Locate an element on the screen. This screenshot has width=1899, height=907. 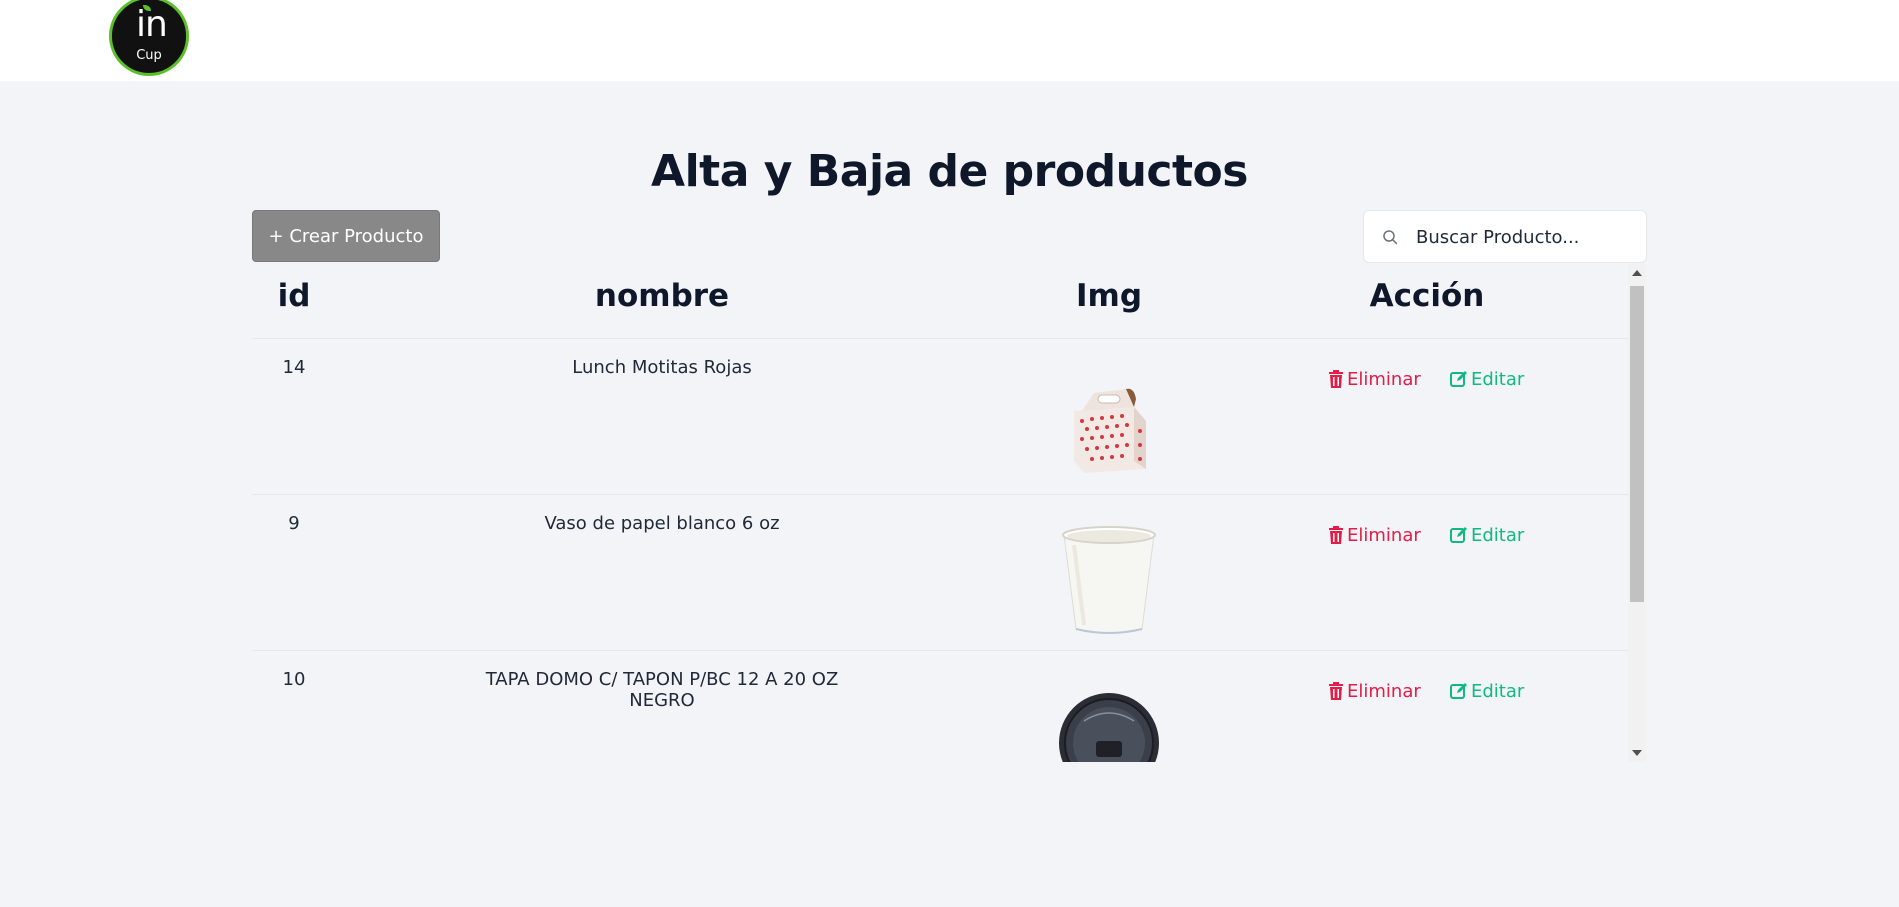
cell-id: 14 is located at coordinates (294, 367).